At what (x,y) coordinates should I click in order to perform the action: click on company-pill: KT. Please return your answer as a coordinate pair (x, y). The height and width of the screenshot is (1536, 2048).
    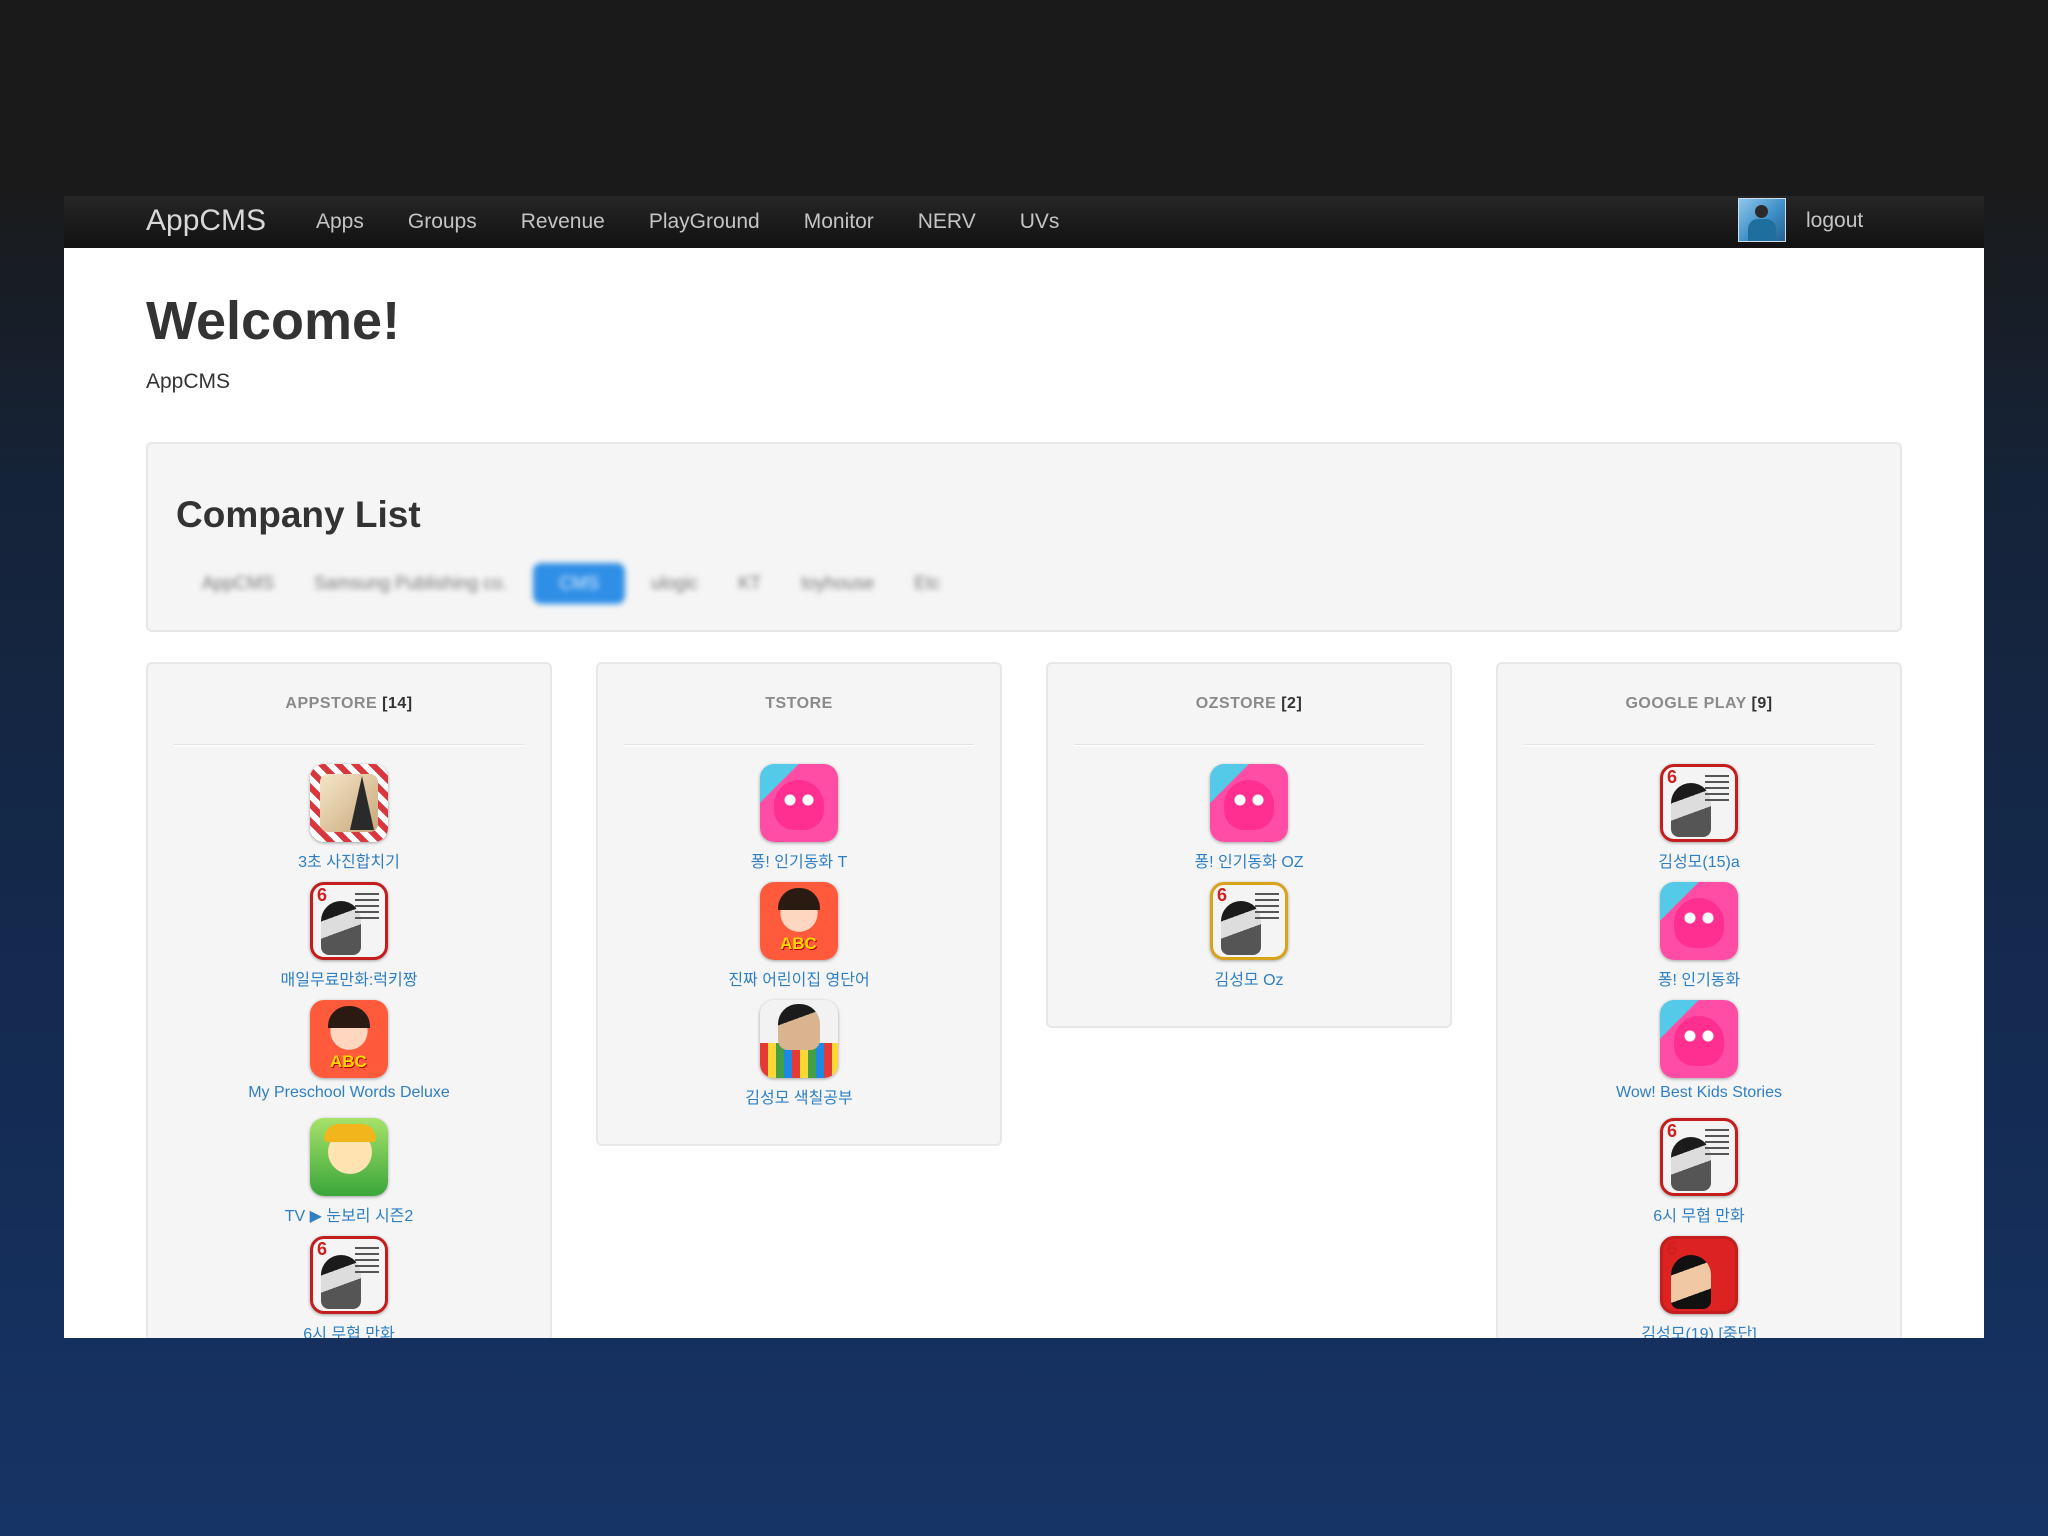
    Looking at the image, I should click on (749, 583).